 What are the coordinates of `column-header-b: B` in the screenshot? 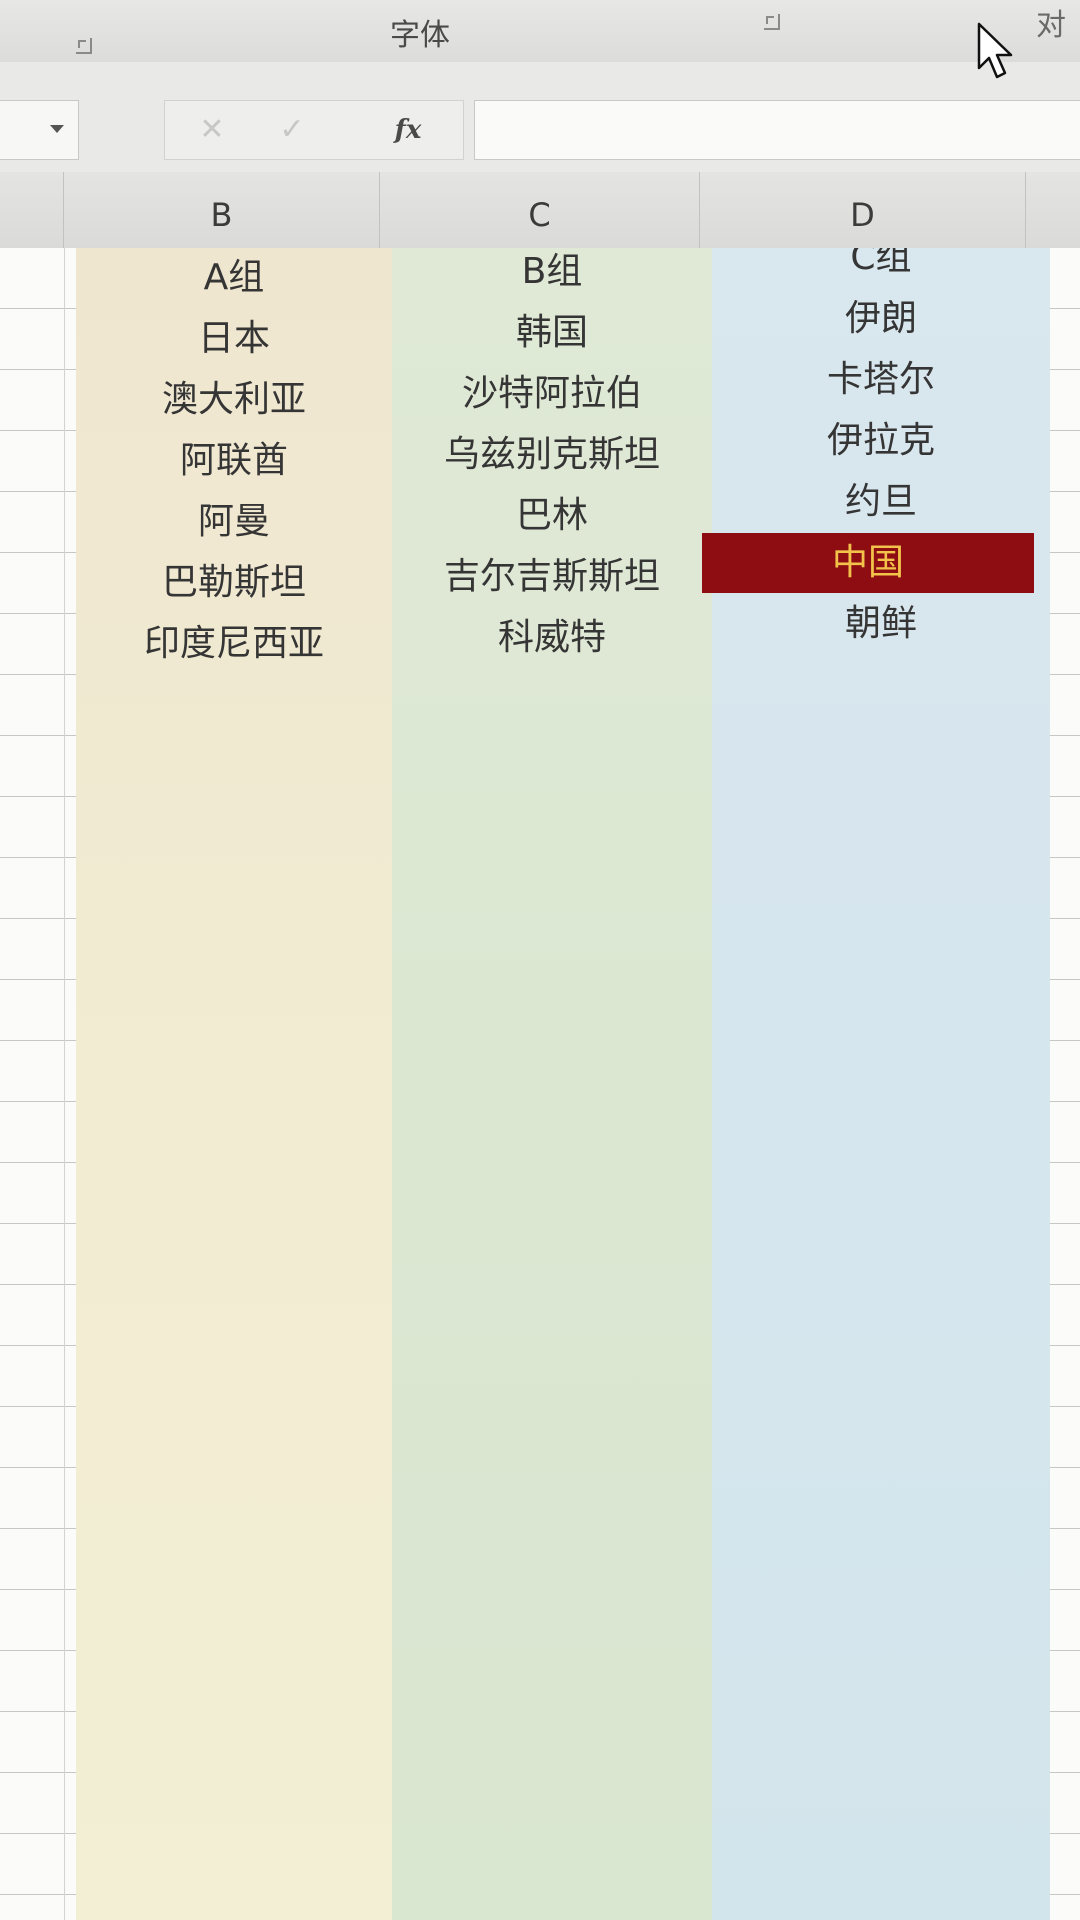 It's located at (222, 210).